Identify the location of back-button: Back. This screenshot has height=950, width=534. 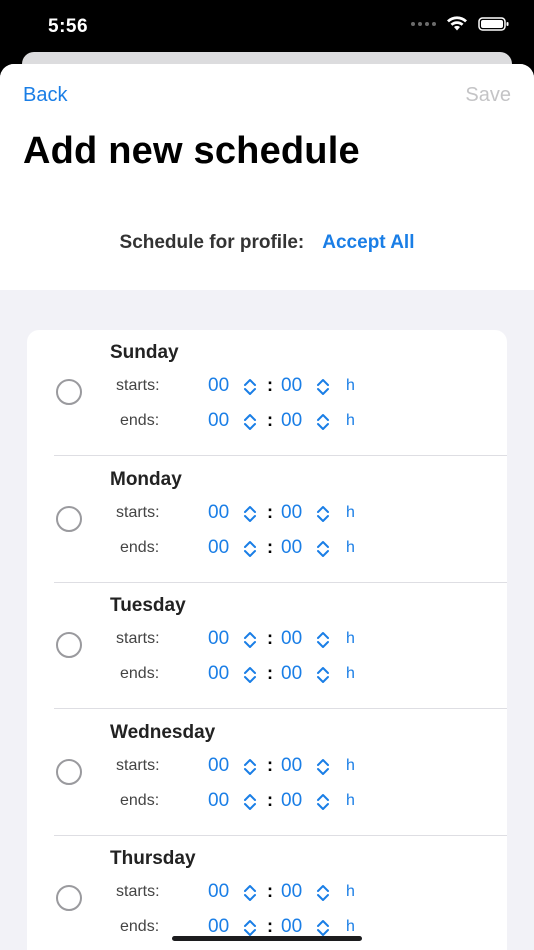
(45, 95).